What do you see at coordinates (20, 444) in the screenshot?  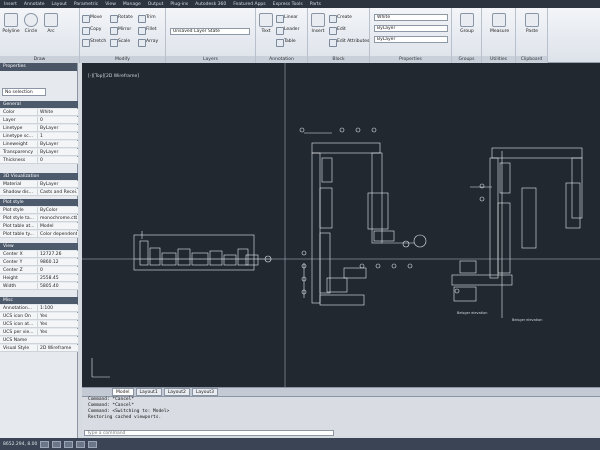 I see `coordinates-readout: 8652.294, 8.00` at bounding box center [20, 444].